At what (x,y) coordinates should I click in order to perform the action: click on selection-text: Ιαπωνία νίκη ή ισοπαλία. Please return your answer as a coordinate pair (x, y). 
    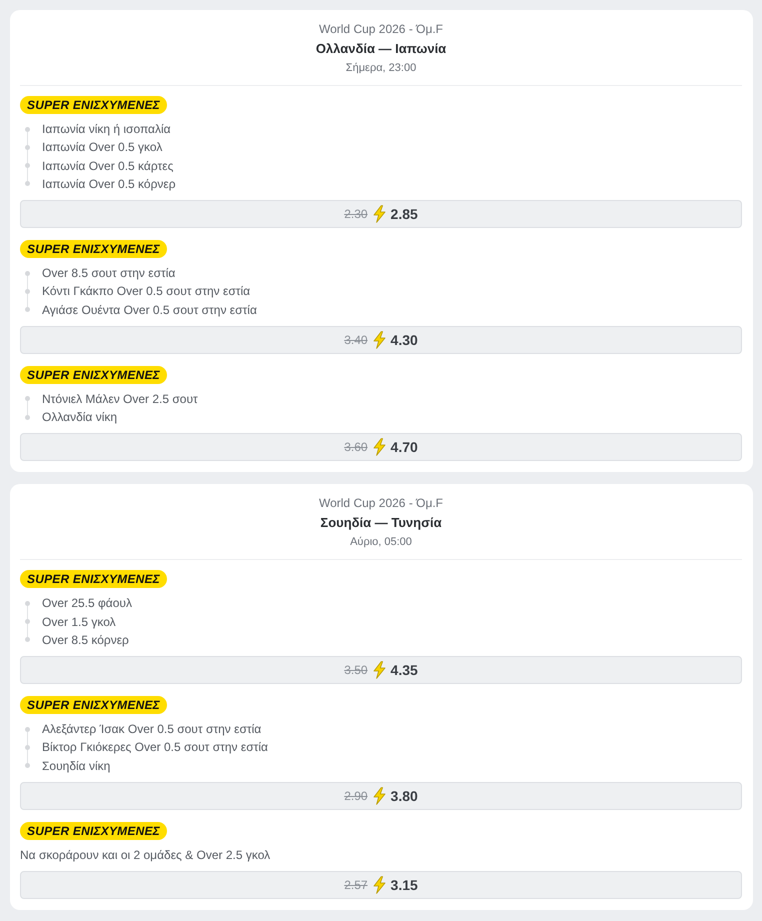
    Looking at the image, I should click on (106, 129).